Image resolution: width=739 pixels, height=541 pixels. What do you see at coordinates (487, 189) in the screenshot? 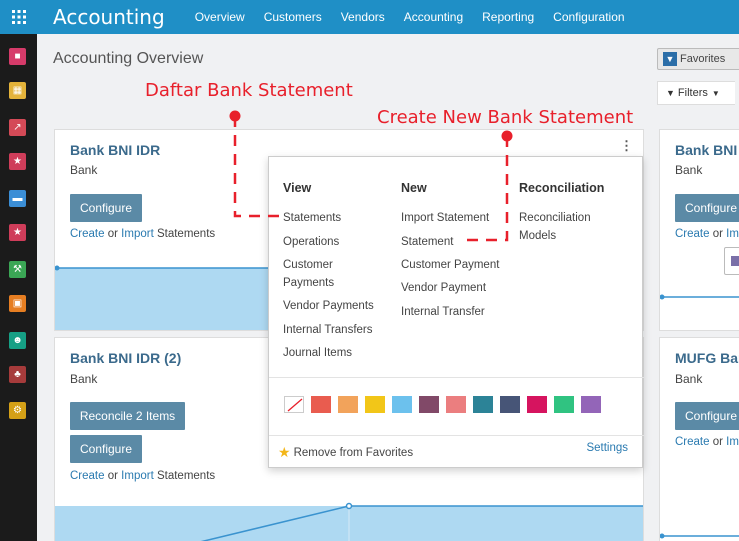
I see `create-connector` at bounding box center [487, 189].